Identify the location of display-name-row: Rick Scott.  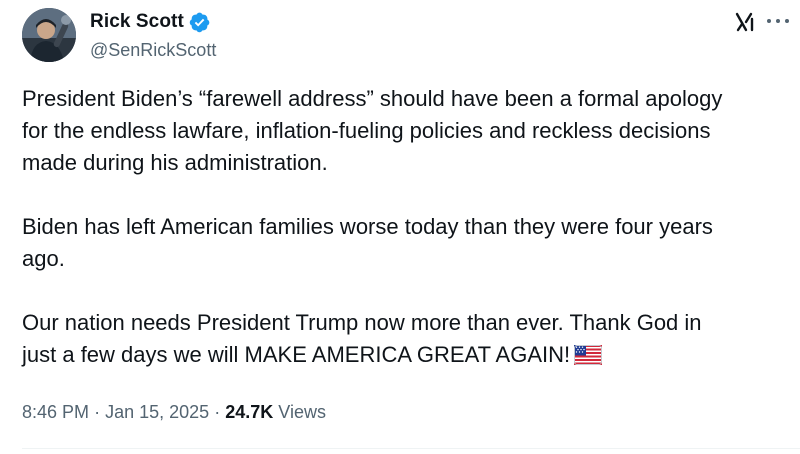
(150, 22).